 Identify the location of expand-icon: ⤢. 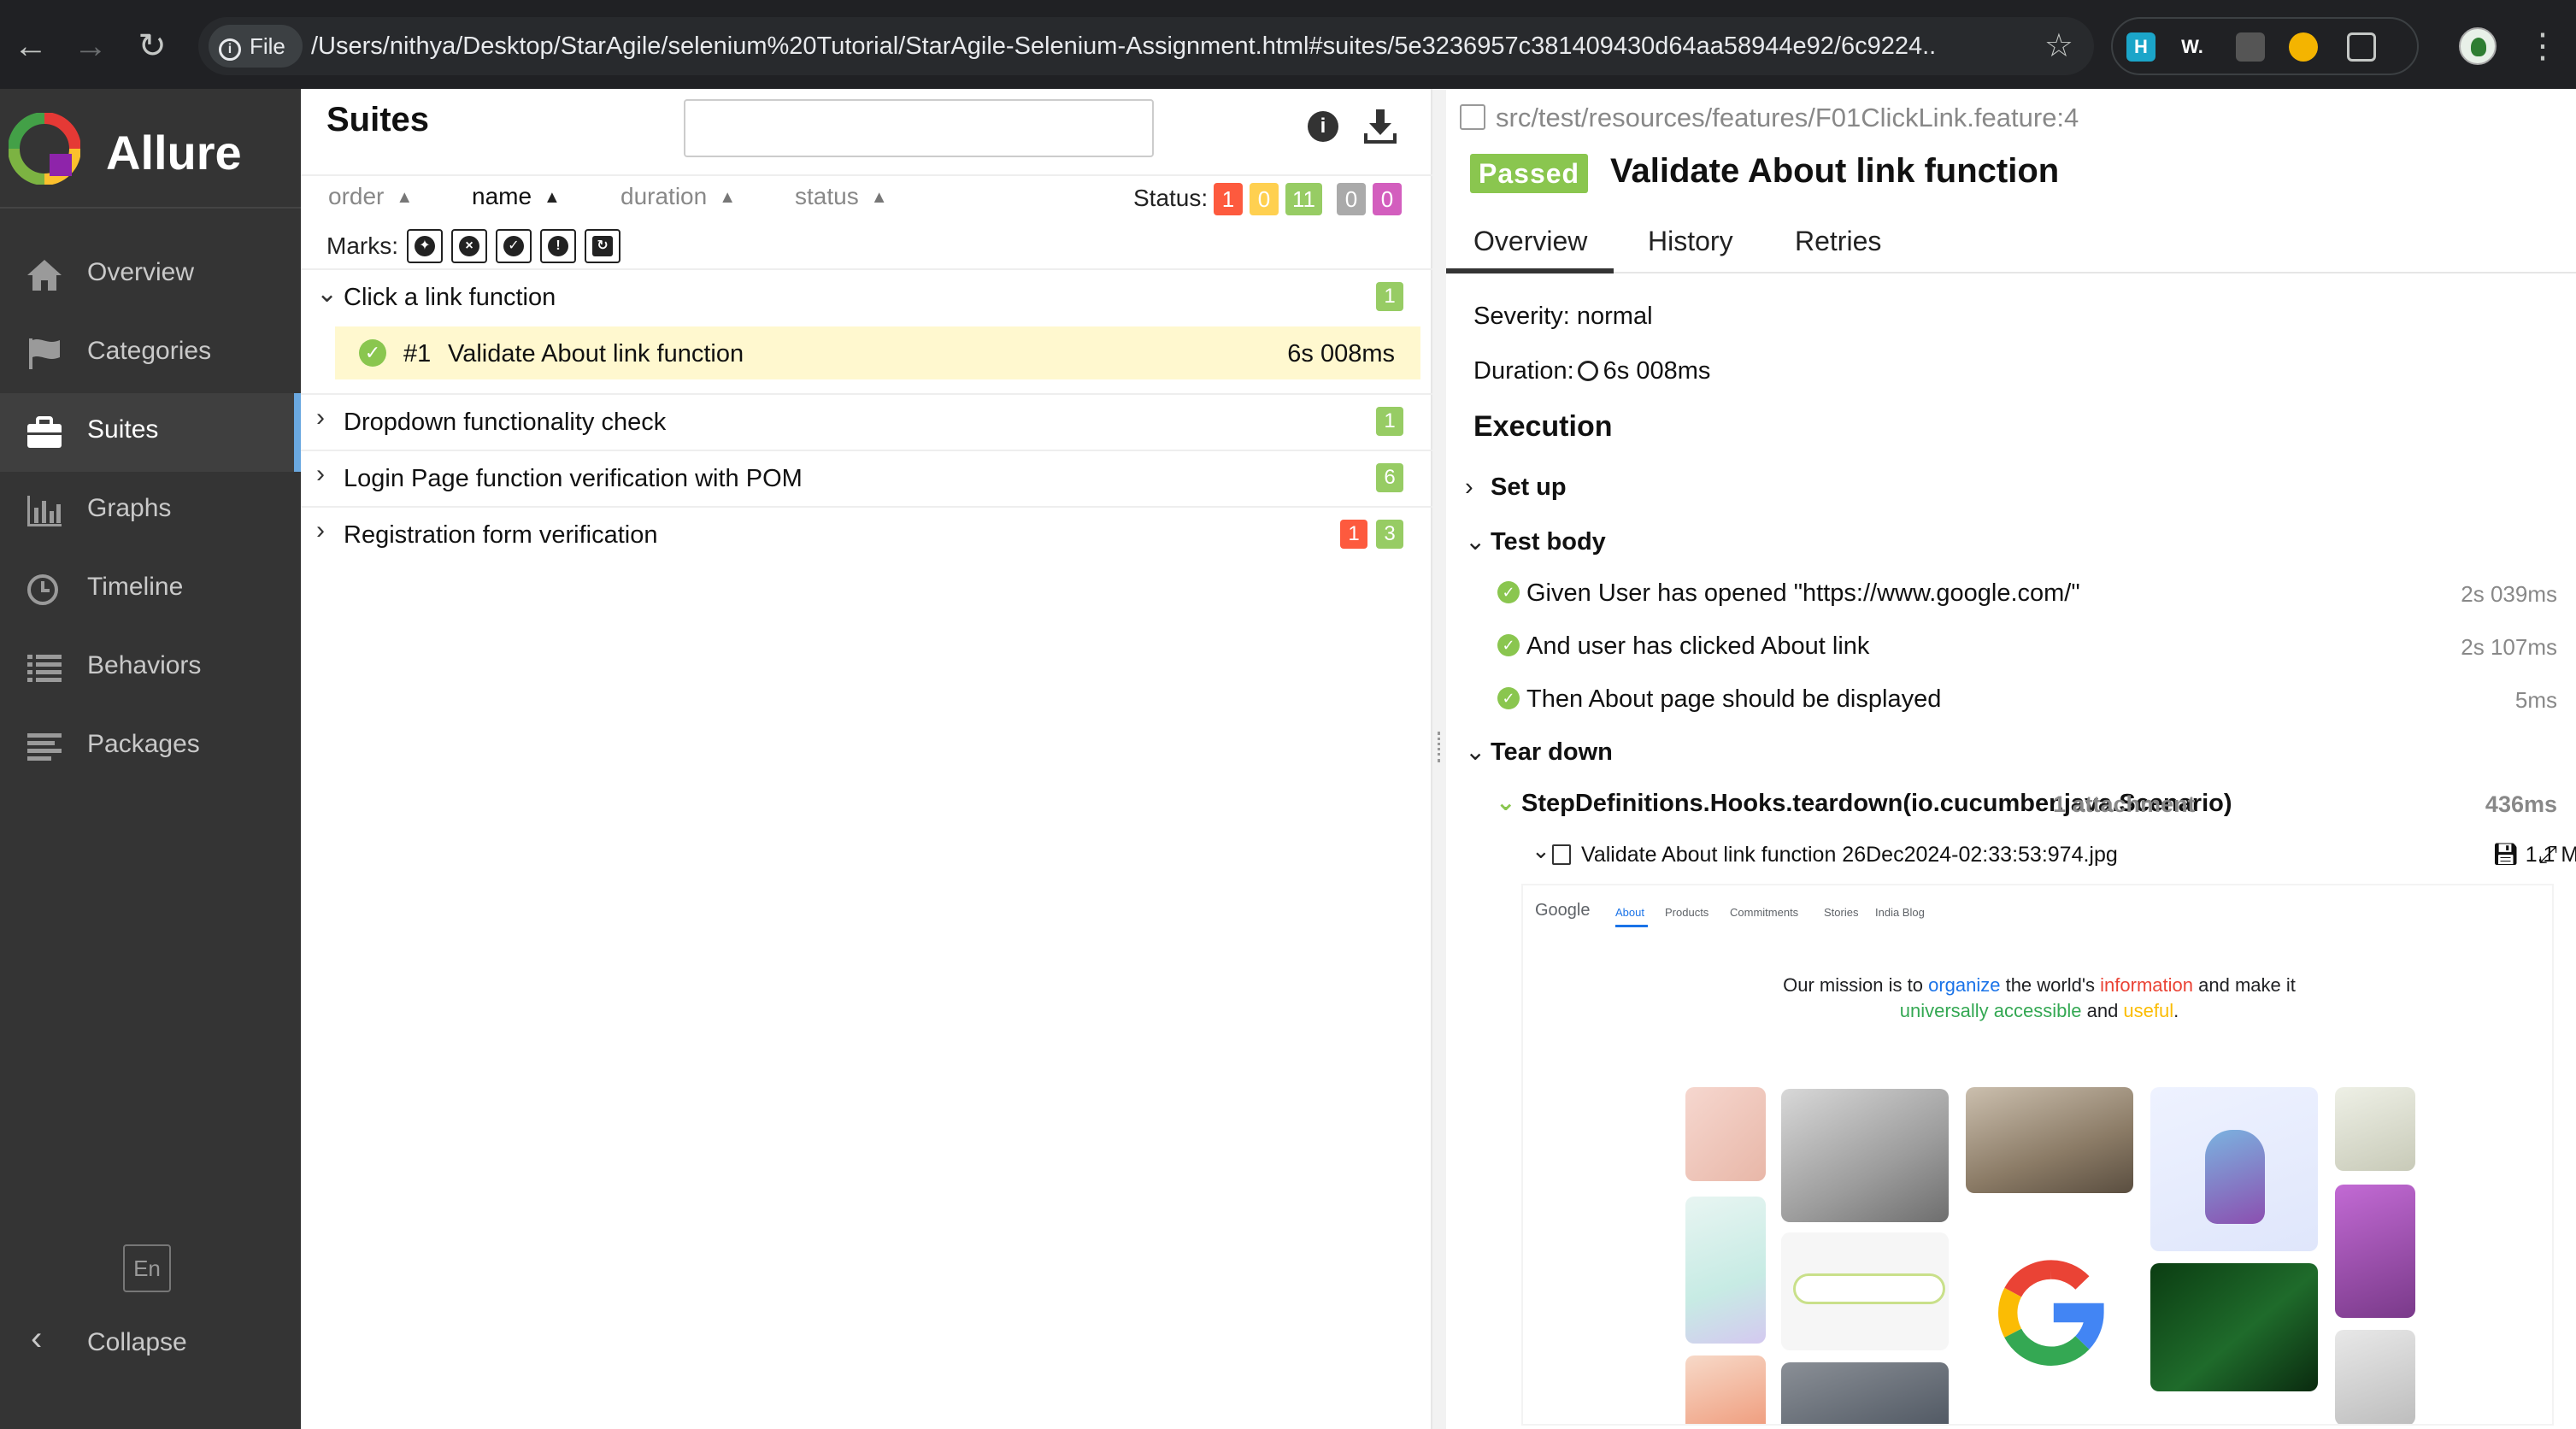
(2547, 855).